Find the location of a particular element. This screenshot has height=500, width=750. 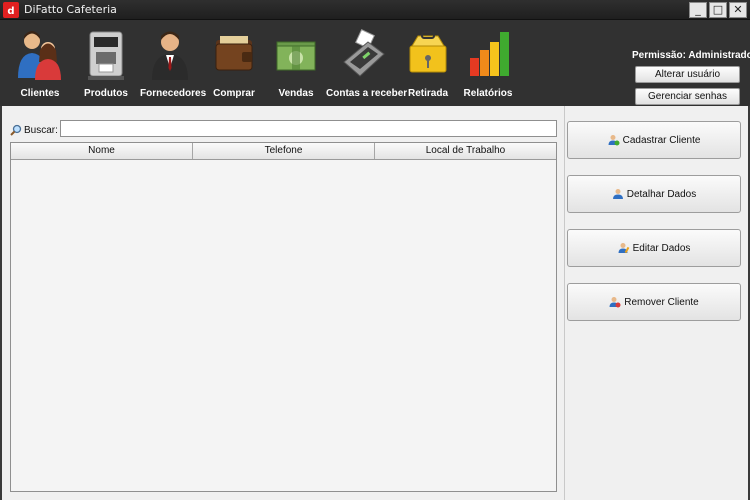

toolbar-label: Vendas is located at coordinates (296, 93).